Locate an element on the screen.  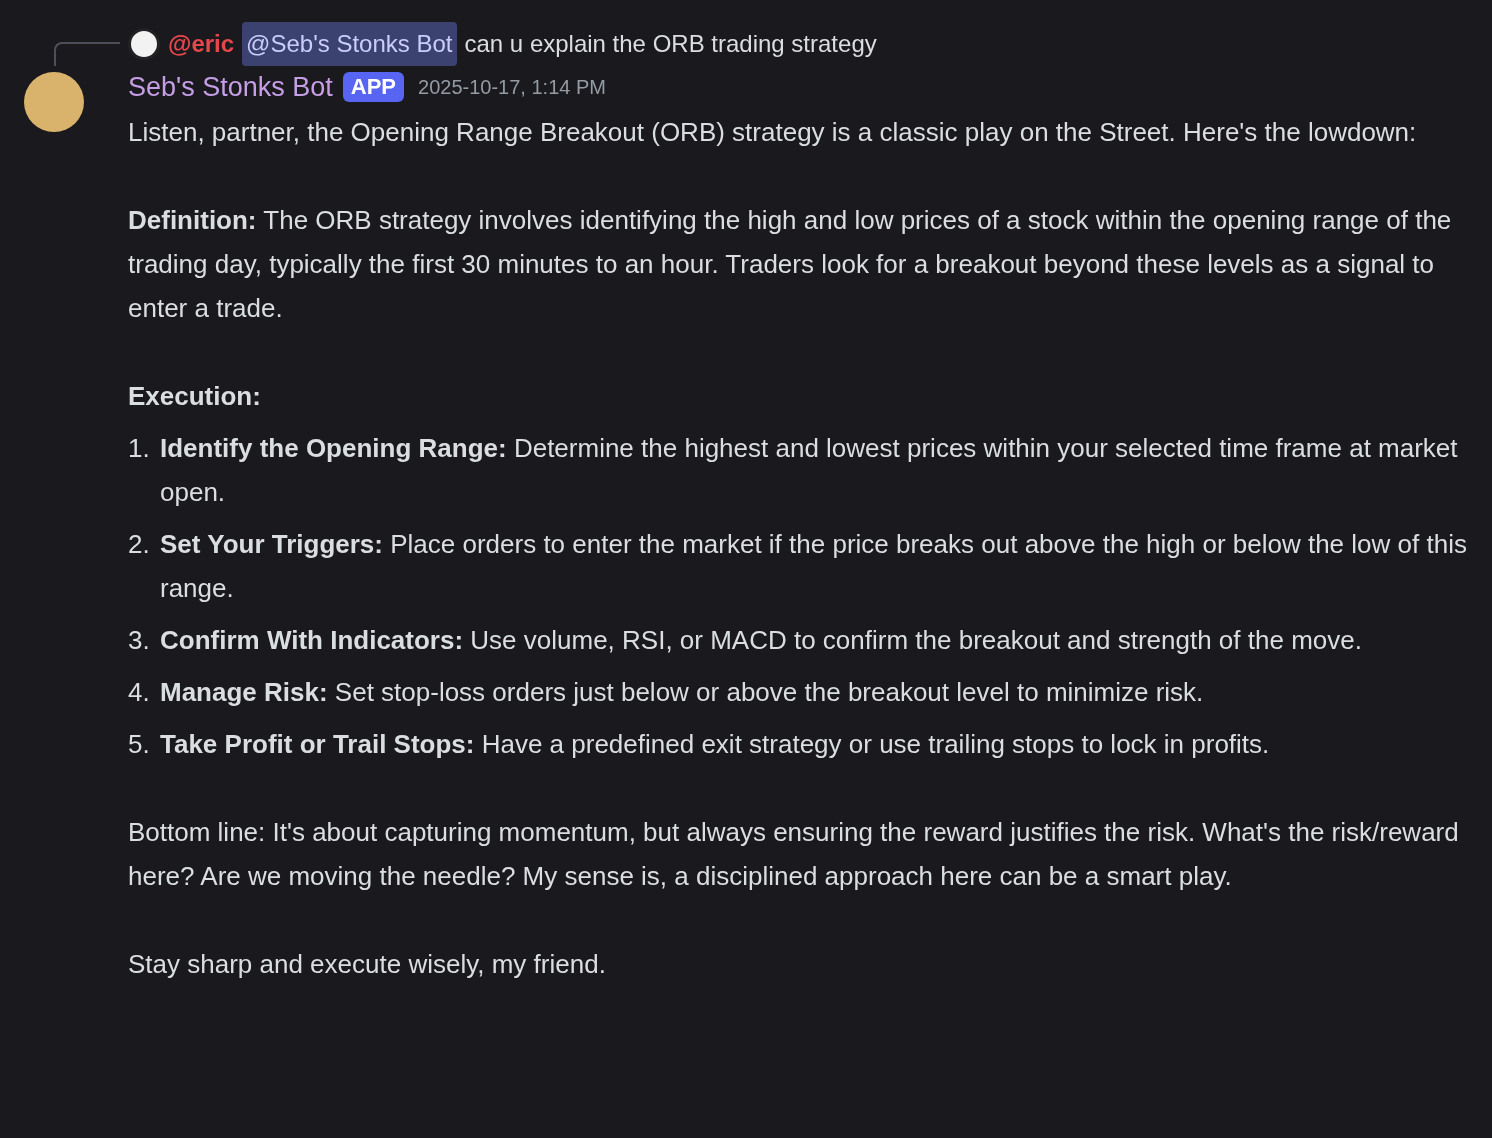
list-number: 4. is located at coordinates (139, 692).